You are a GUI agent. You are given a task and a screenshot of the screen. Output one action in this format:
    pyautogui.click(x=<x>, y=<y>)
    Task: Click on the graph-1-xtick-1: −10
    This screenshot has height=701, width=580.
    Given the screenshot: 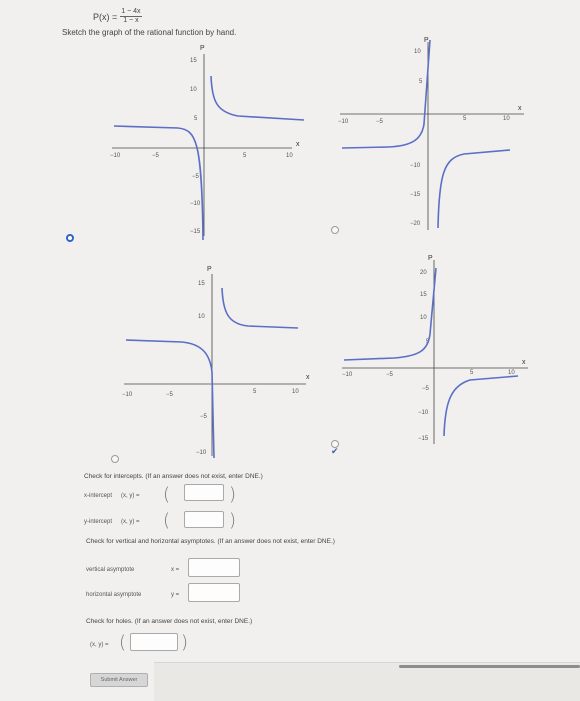 What is the action you would take?
    pyautogui.click(x=115, y=156)
    